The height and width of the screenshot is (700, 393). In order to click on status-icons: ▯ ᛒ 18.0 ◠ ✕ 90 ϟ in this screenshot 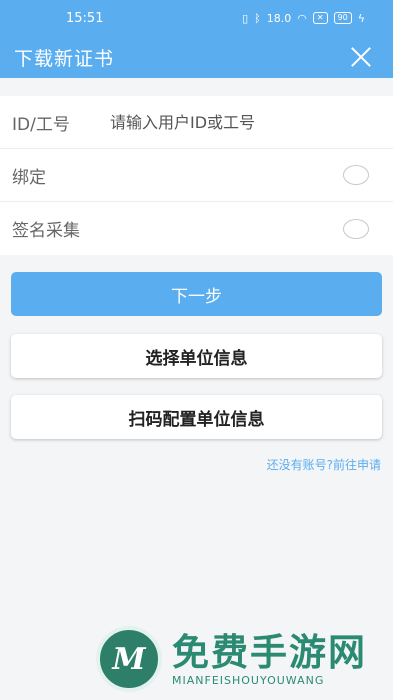, I will do `click(303, 18)`.